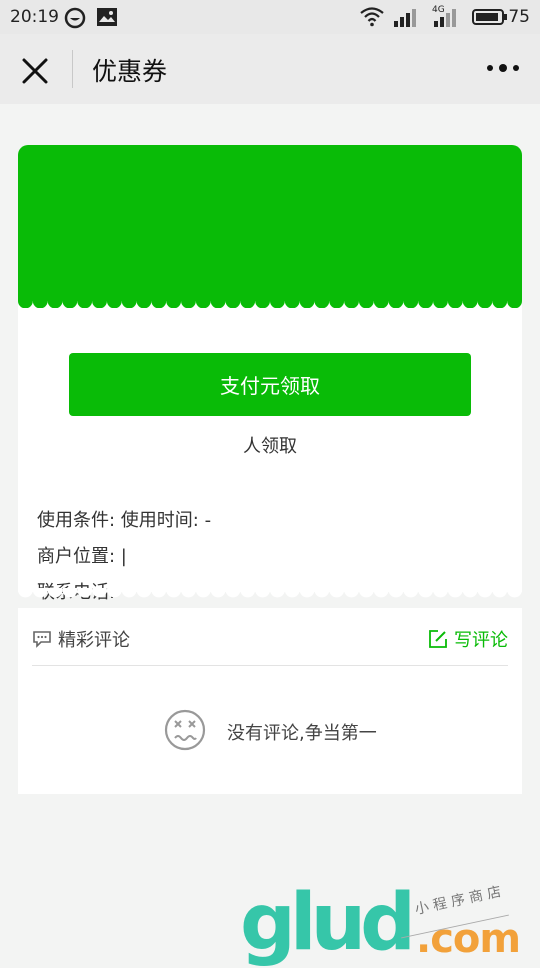 This screenshot has width=540, height=968. What do you see at coordinates (270, 69) in the screenshot?
I see `navigation-bar: 优惠券` at bounding box center [270, 69].